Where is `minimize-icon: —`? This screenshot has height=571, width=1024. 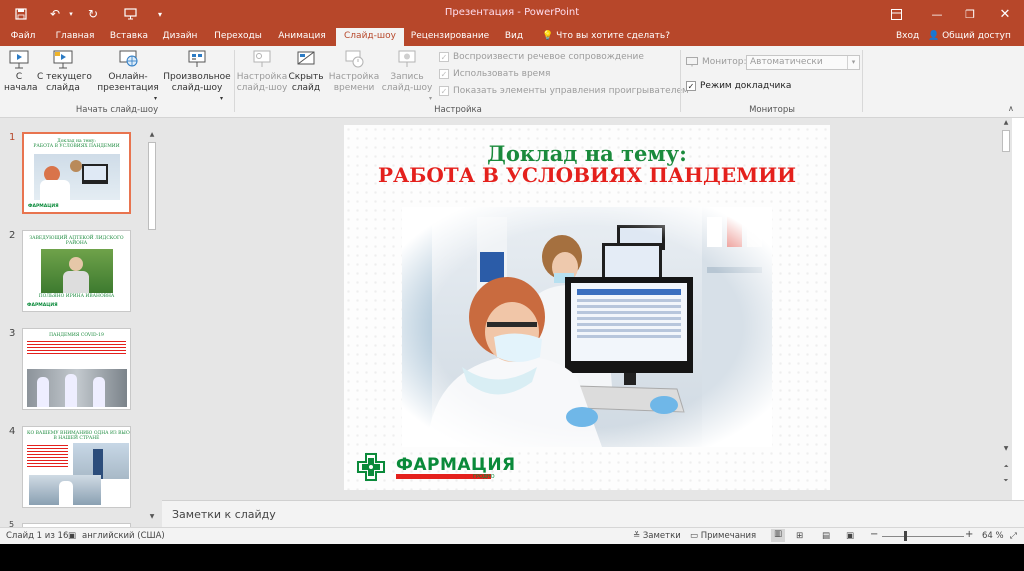 minimize-icon: — is located at coordinates (937, 14).